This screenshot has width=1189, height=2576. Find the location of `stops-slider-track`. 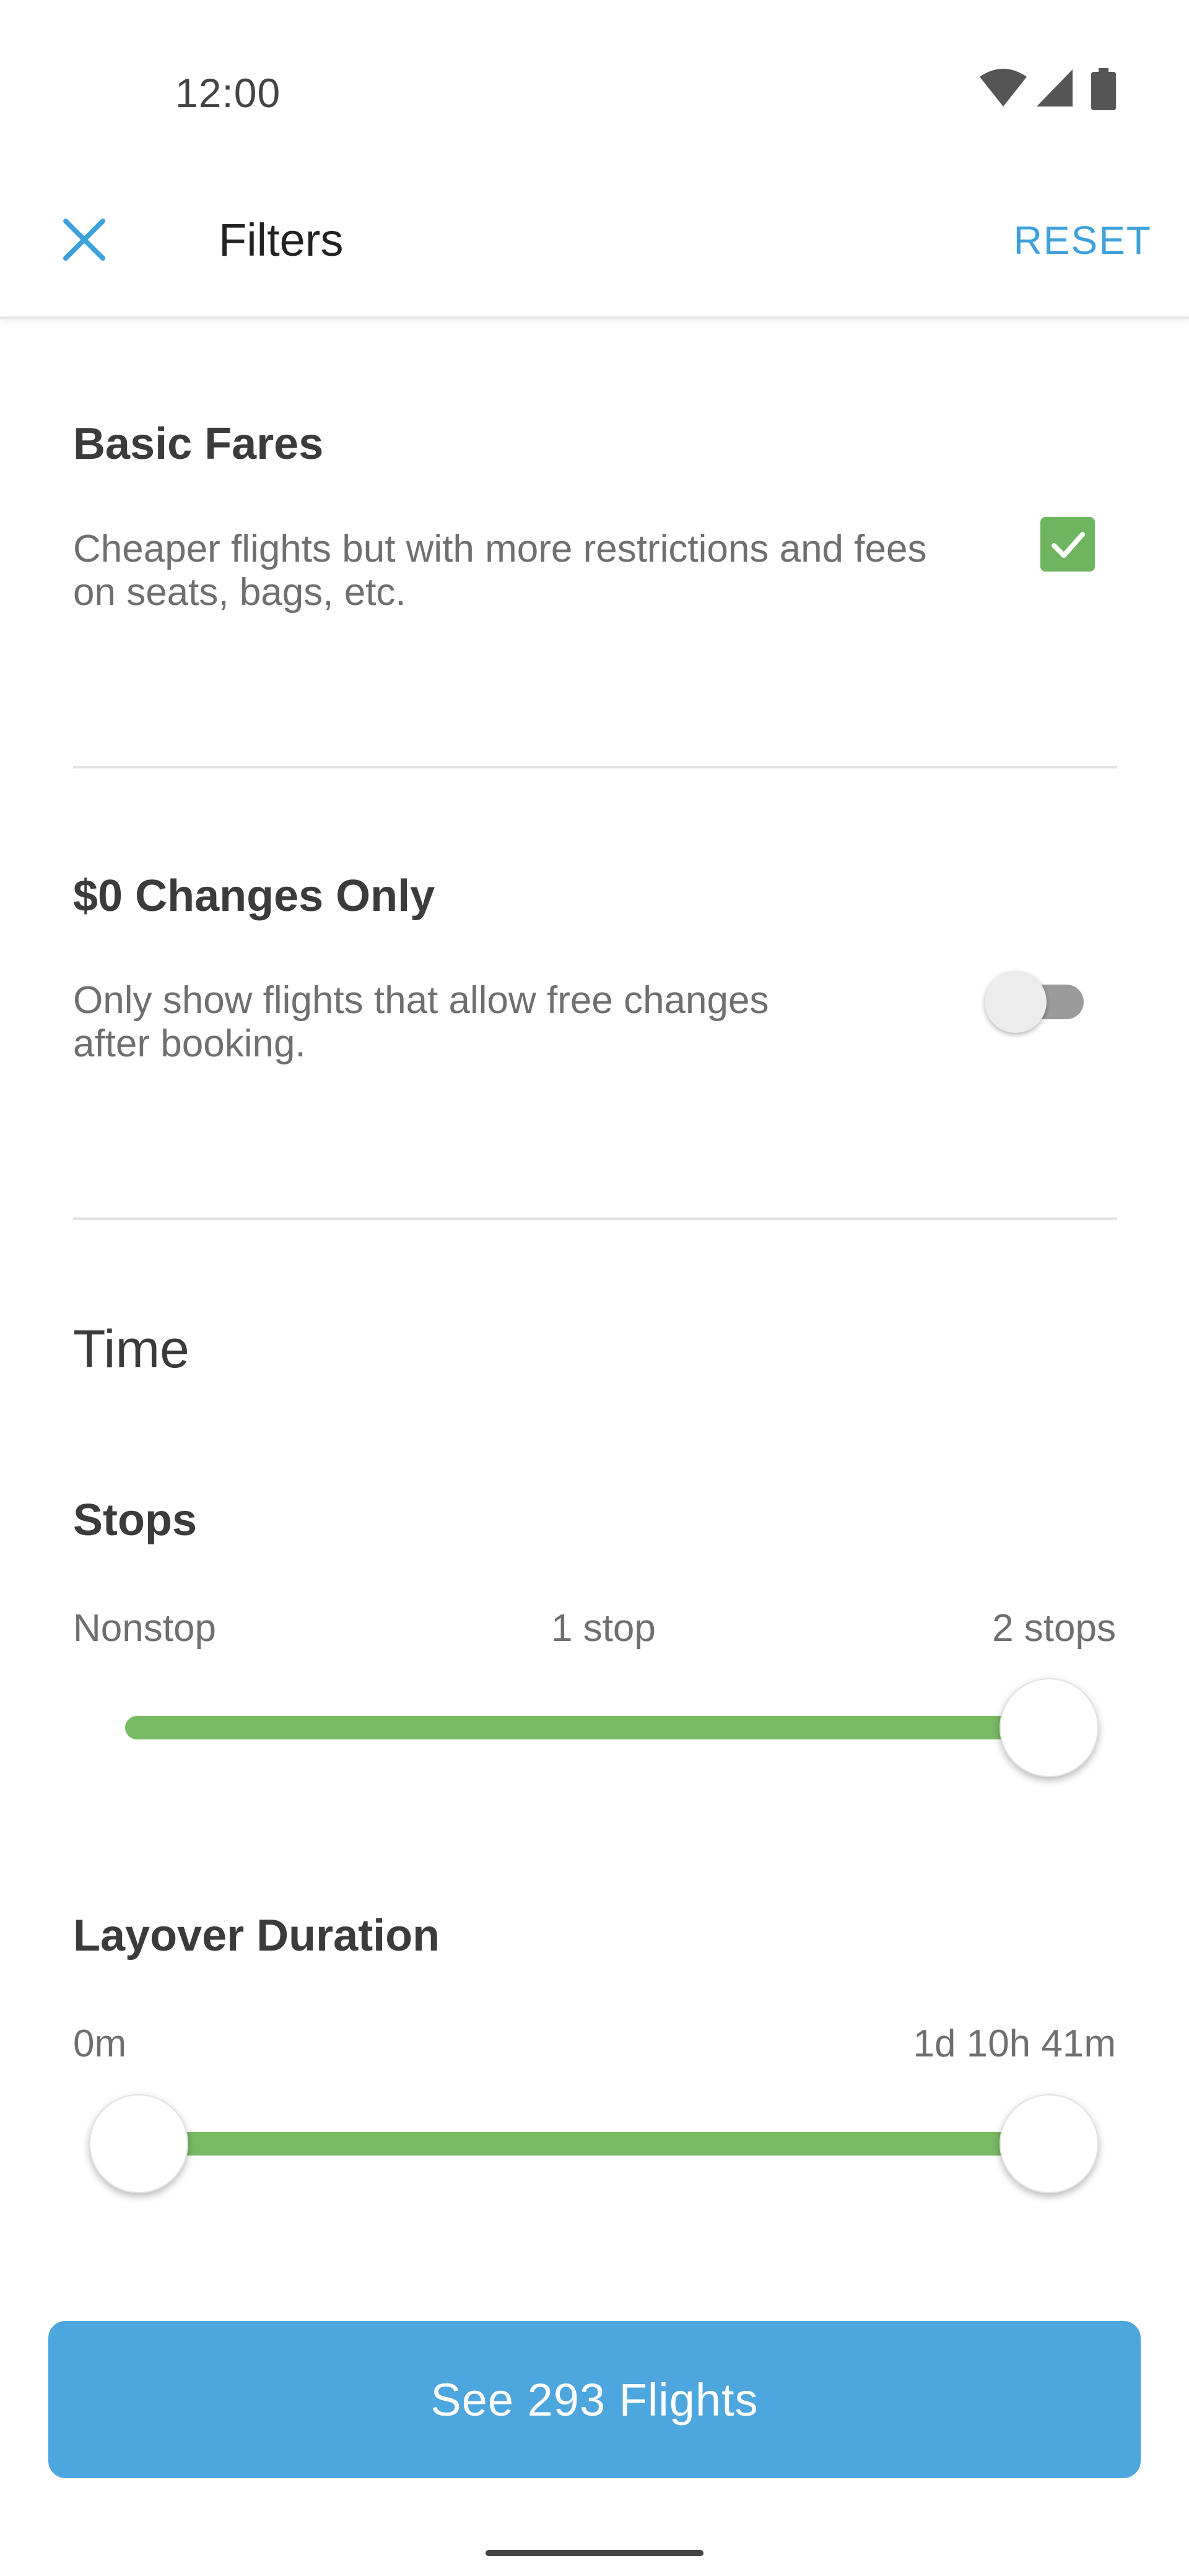

stops-slider-track is located at coordinates (587, 1727).